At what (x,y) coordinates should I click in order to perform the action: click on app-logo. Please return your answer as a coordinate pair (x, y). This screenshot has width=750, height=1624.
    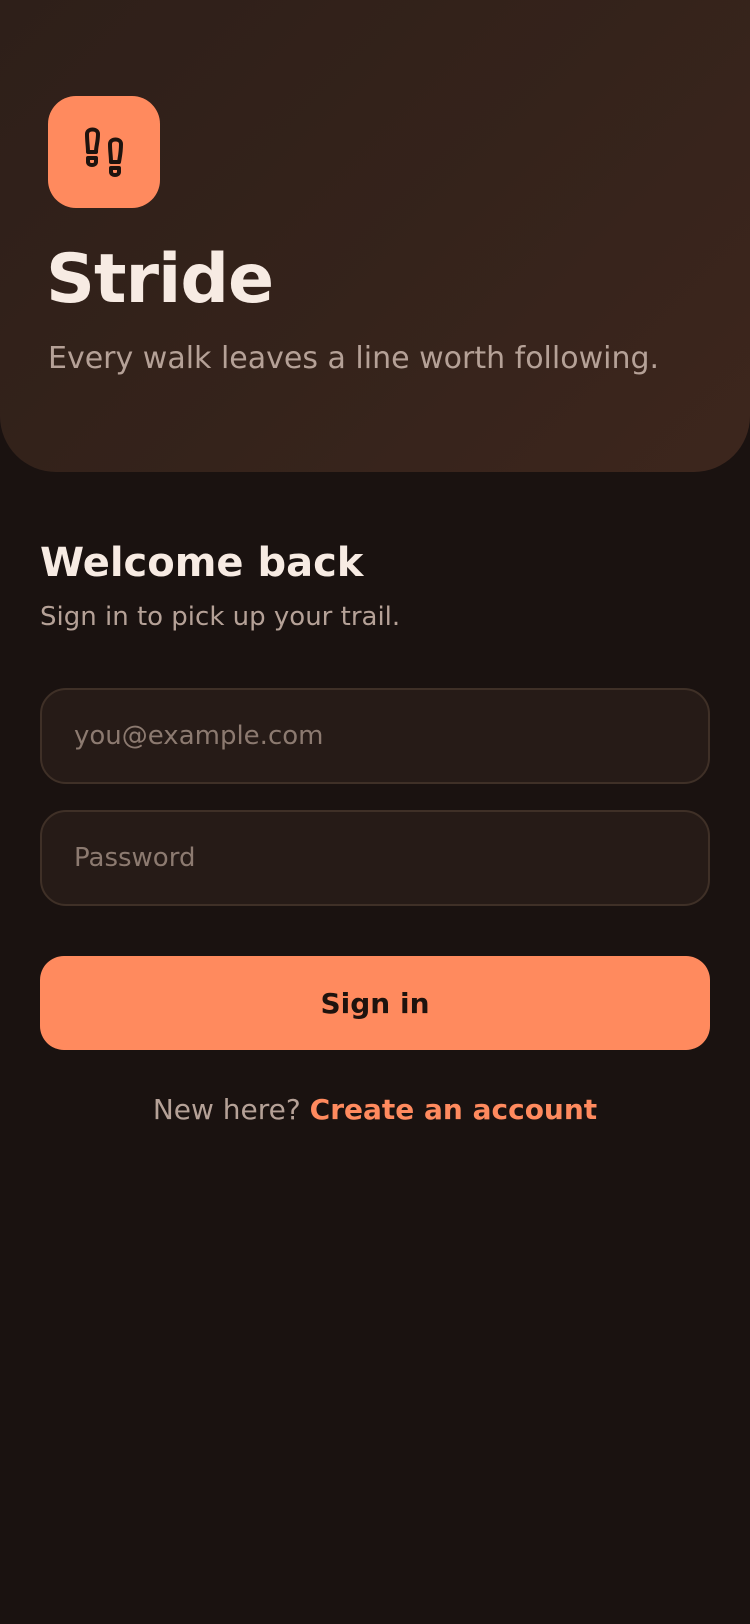
    Looking at the image, I should click on (104, 152).